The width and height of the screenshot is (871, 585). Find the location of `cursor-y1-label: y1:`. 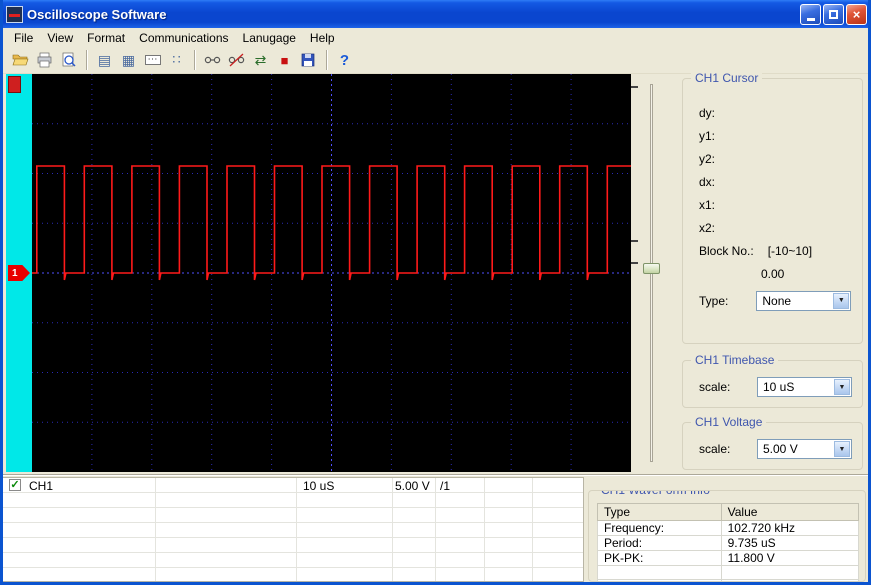

cursor-y1-label: y1: is located at coordinates (707, 135).